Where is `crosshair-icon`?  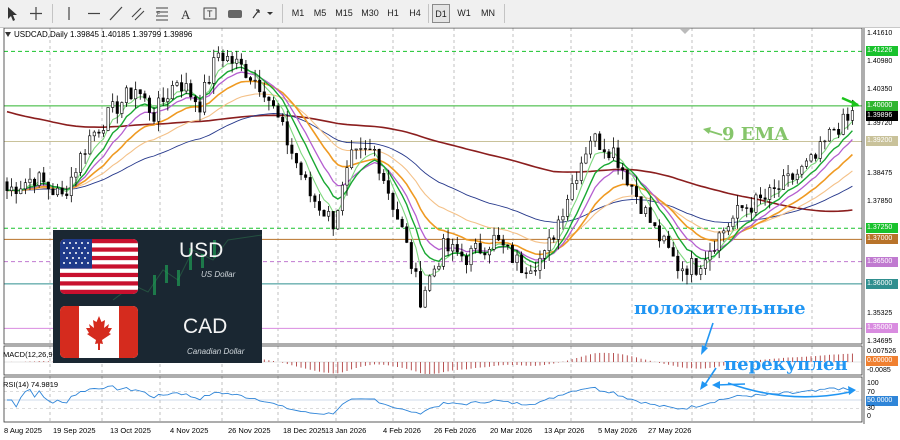 crosshair-icon is located at coordinates (36, 13).